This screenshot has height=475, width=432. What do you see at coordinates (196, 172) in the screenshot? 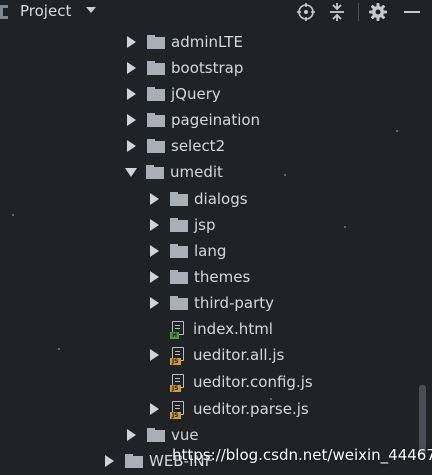
I see `tree-item-label: umedit` at bounding box center [196, 172].